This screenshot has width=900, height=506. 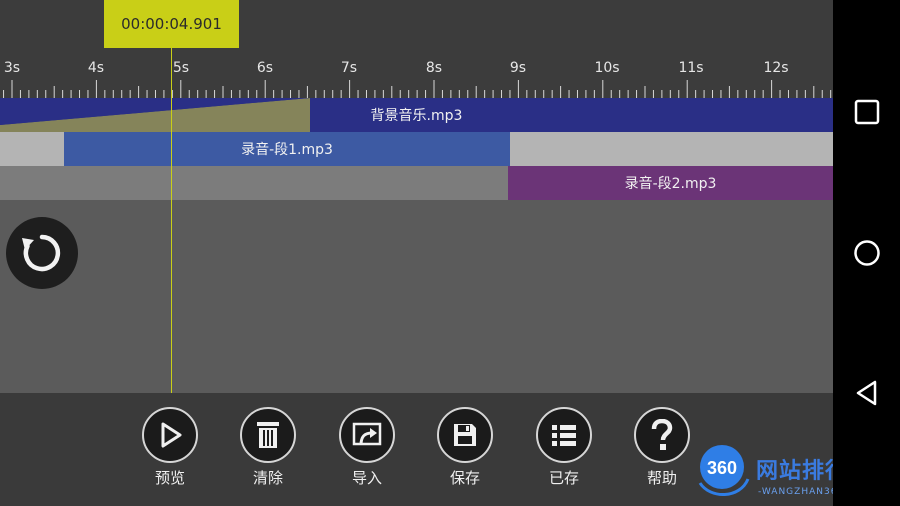 What do you see at coordinates (465, 447) in the screenshot?
I see `save-button: 保存` at bounding box center [465, 447].